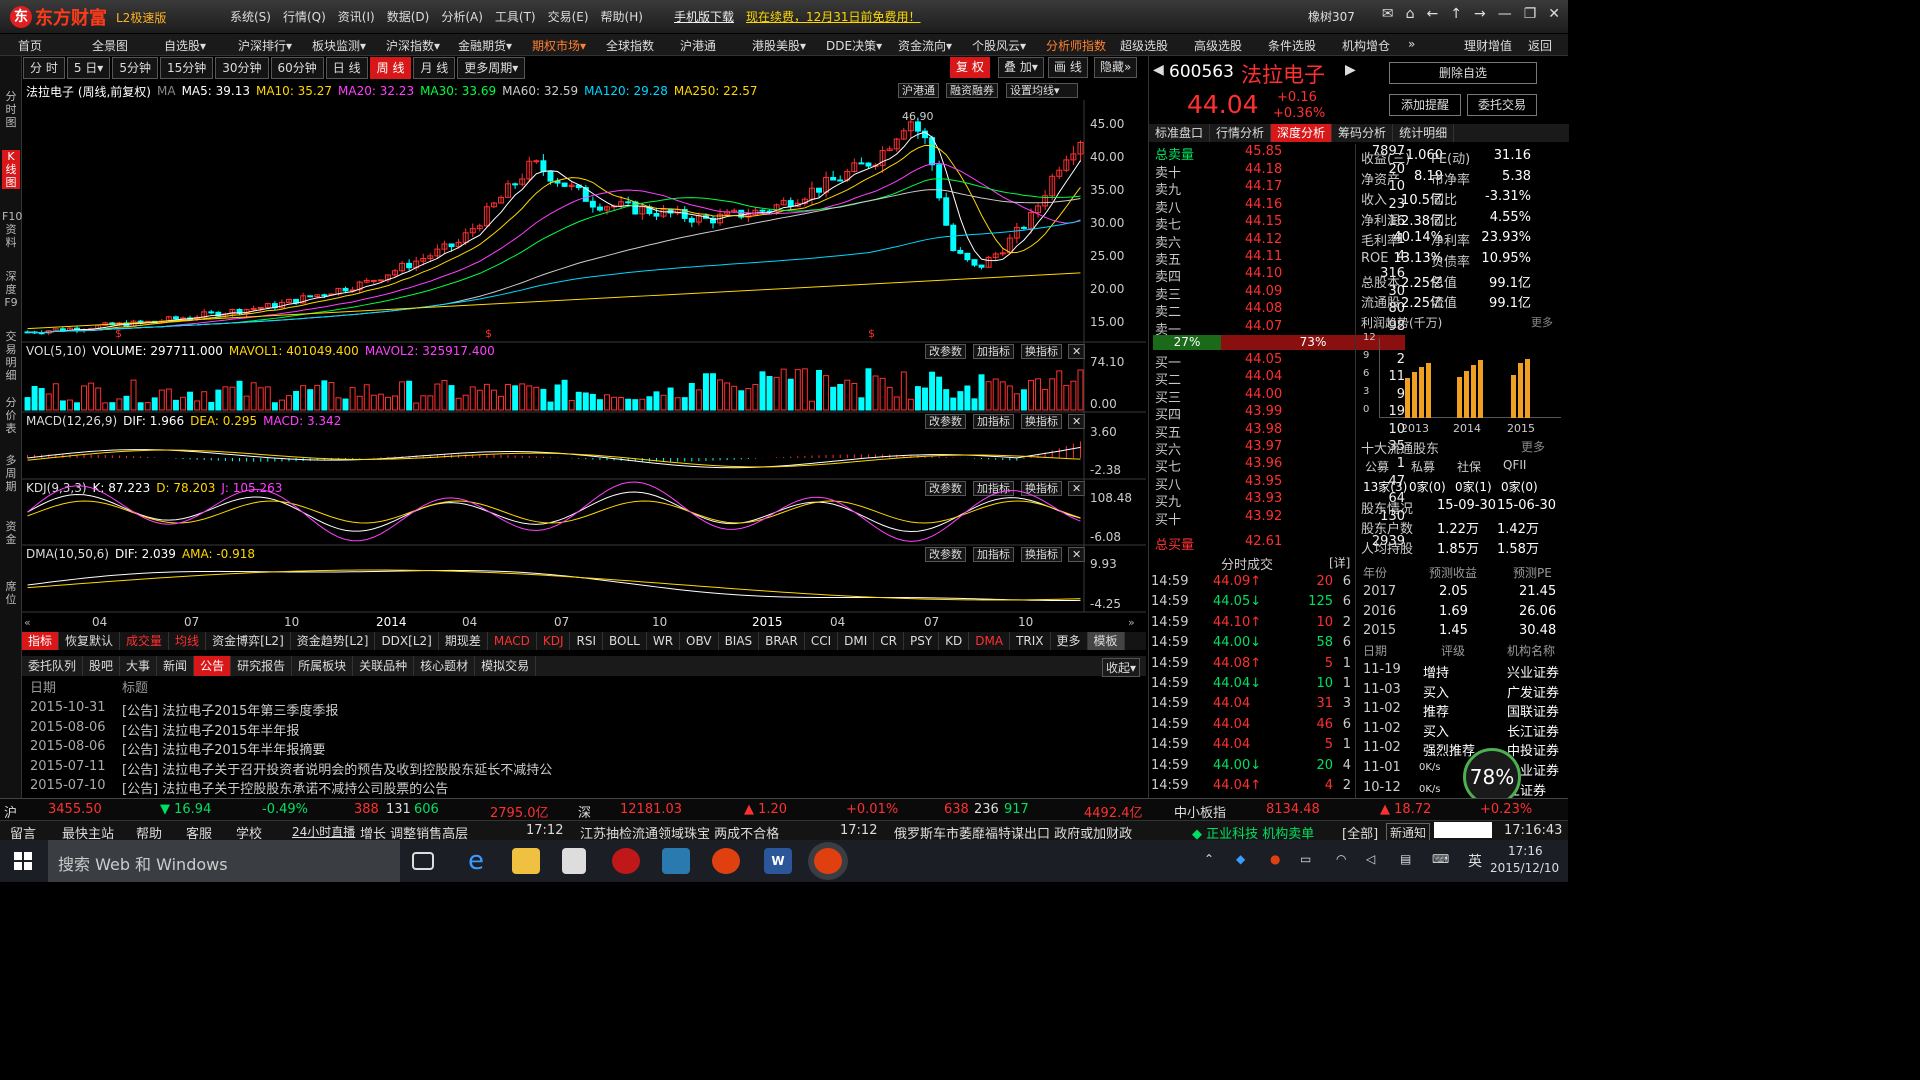  Describe the element at coordinates (515, 16) in the screenshot. I see `menu-item: 工具(T)` at that location.